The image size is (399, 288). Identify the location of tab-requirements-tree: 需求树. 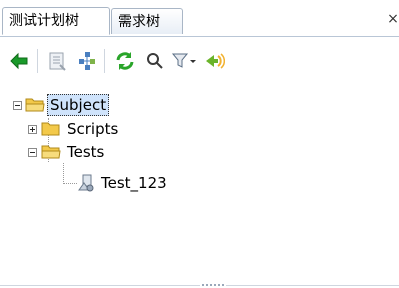
(147, 21).